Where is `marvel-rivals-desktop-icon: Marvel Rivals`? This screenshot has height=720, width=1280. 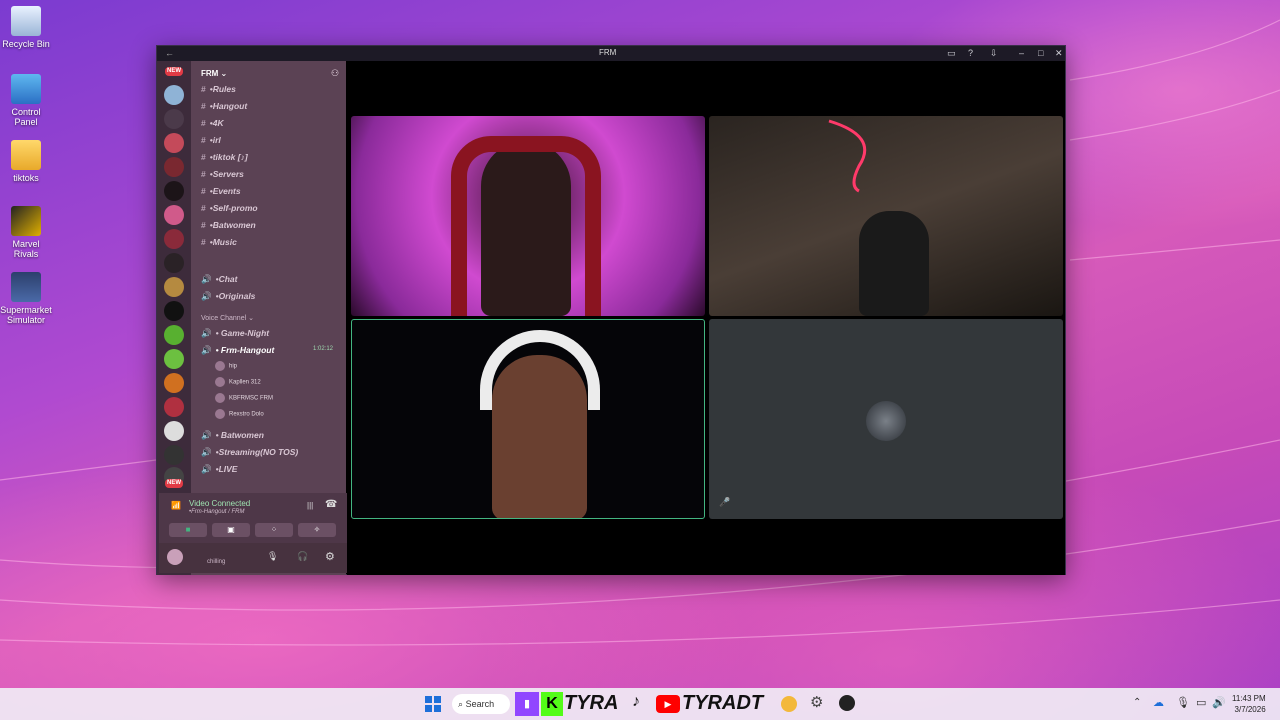
marvel-rivals-desktop-icon: Marvel Rivals is located at coordinates (26, 232).